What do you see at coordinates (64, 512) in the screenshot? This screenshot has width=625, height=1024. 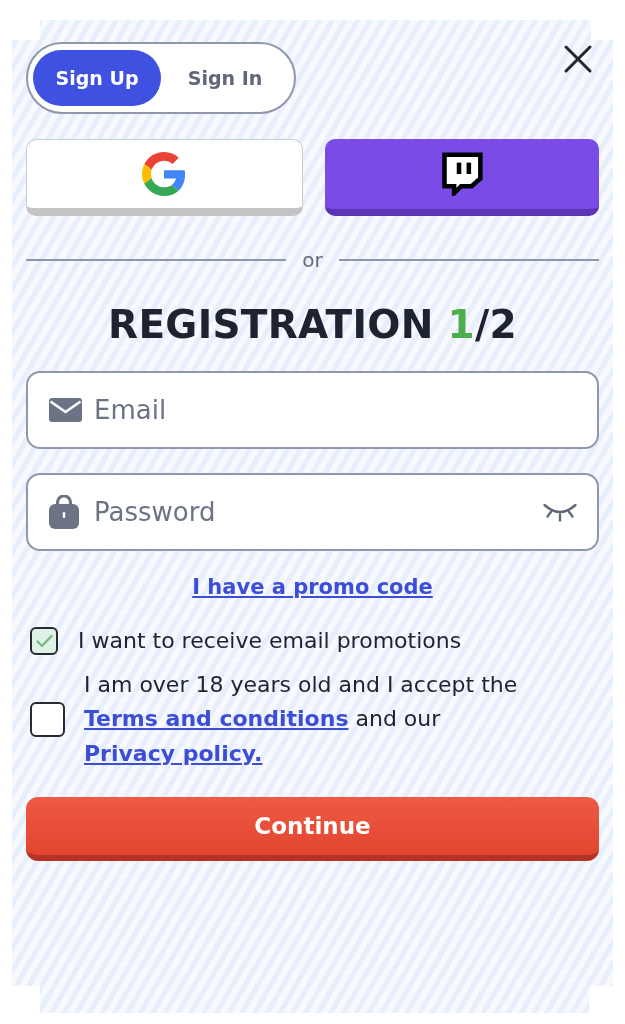 I see `lock-icon` at bounding box center [64, 512].